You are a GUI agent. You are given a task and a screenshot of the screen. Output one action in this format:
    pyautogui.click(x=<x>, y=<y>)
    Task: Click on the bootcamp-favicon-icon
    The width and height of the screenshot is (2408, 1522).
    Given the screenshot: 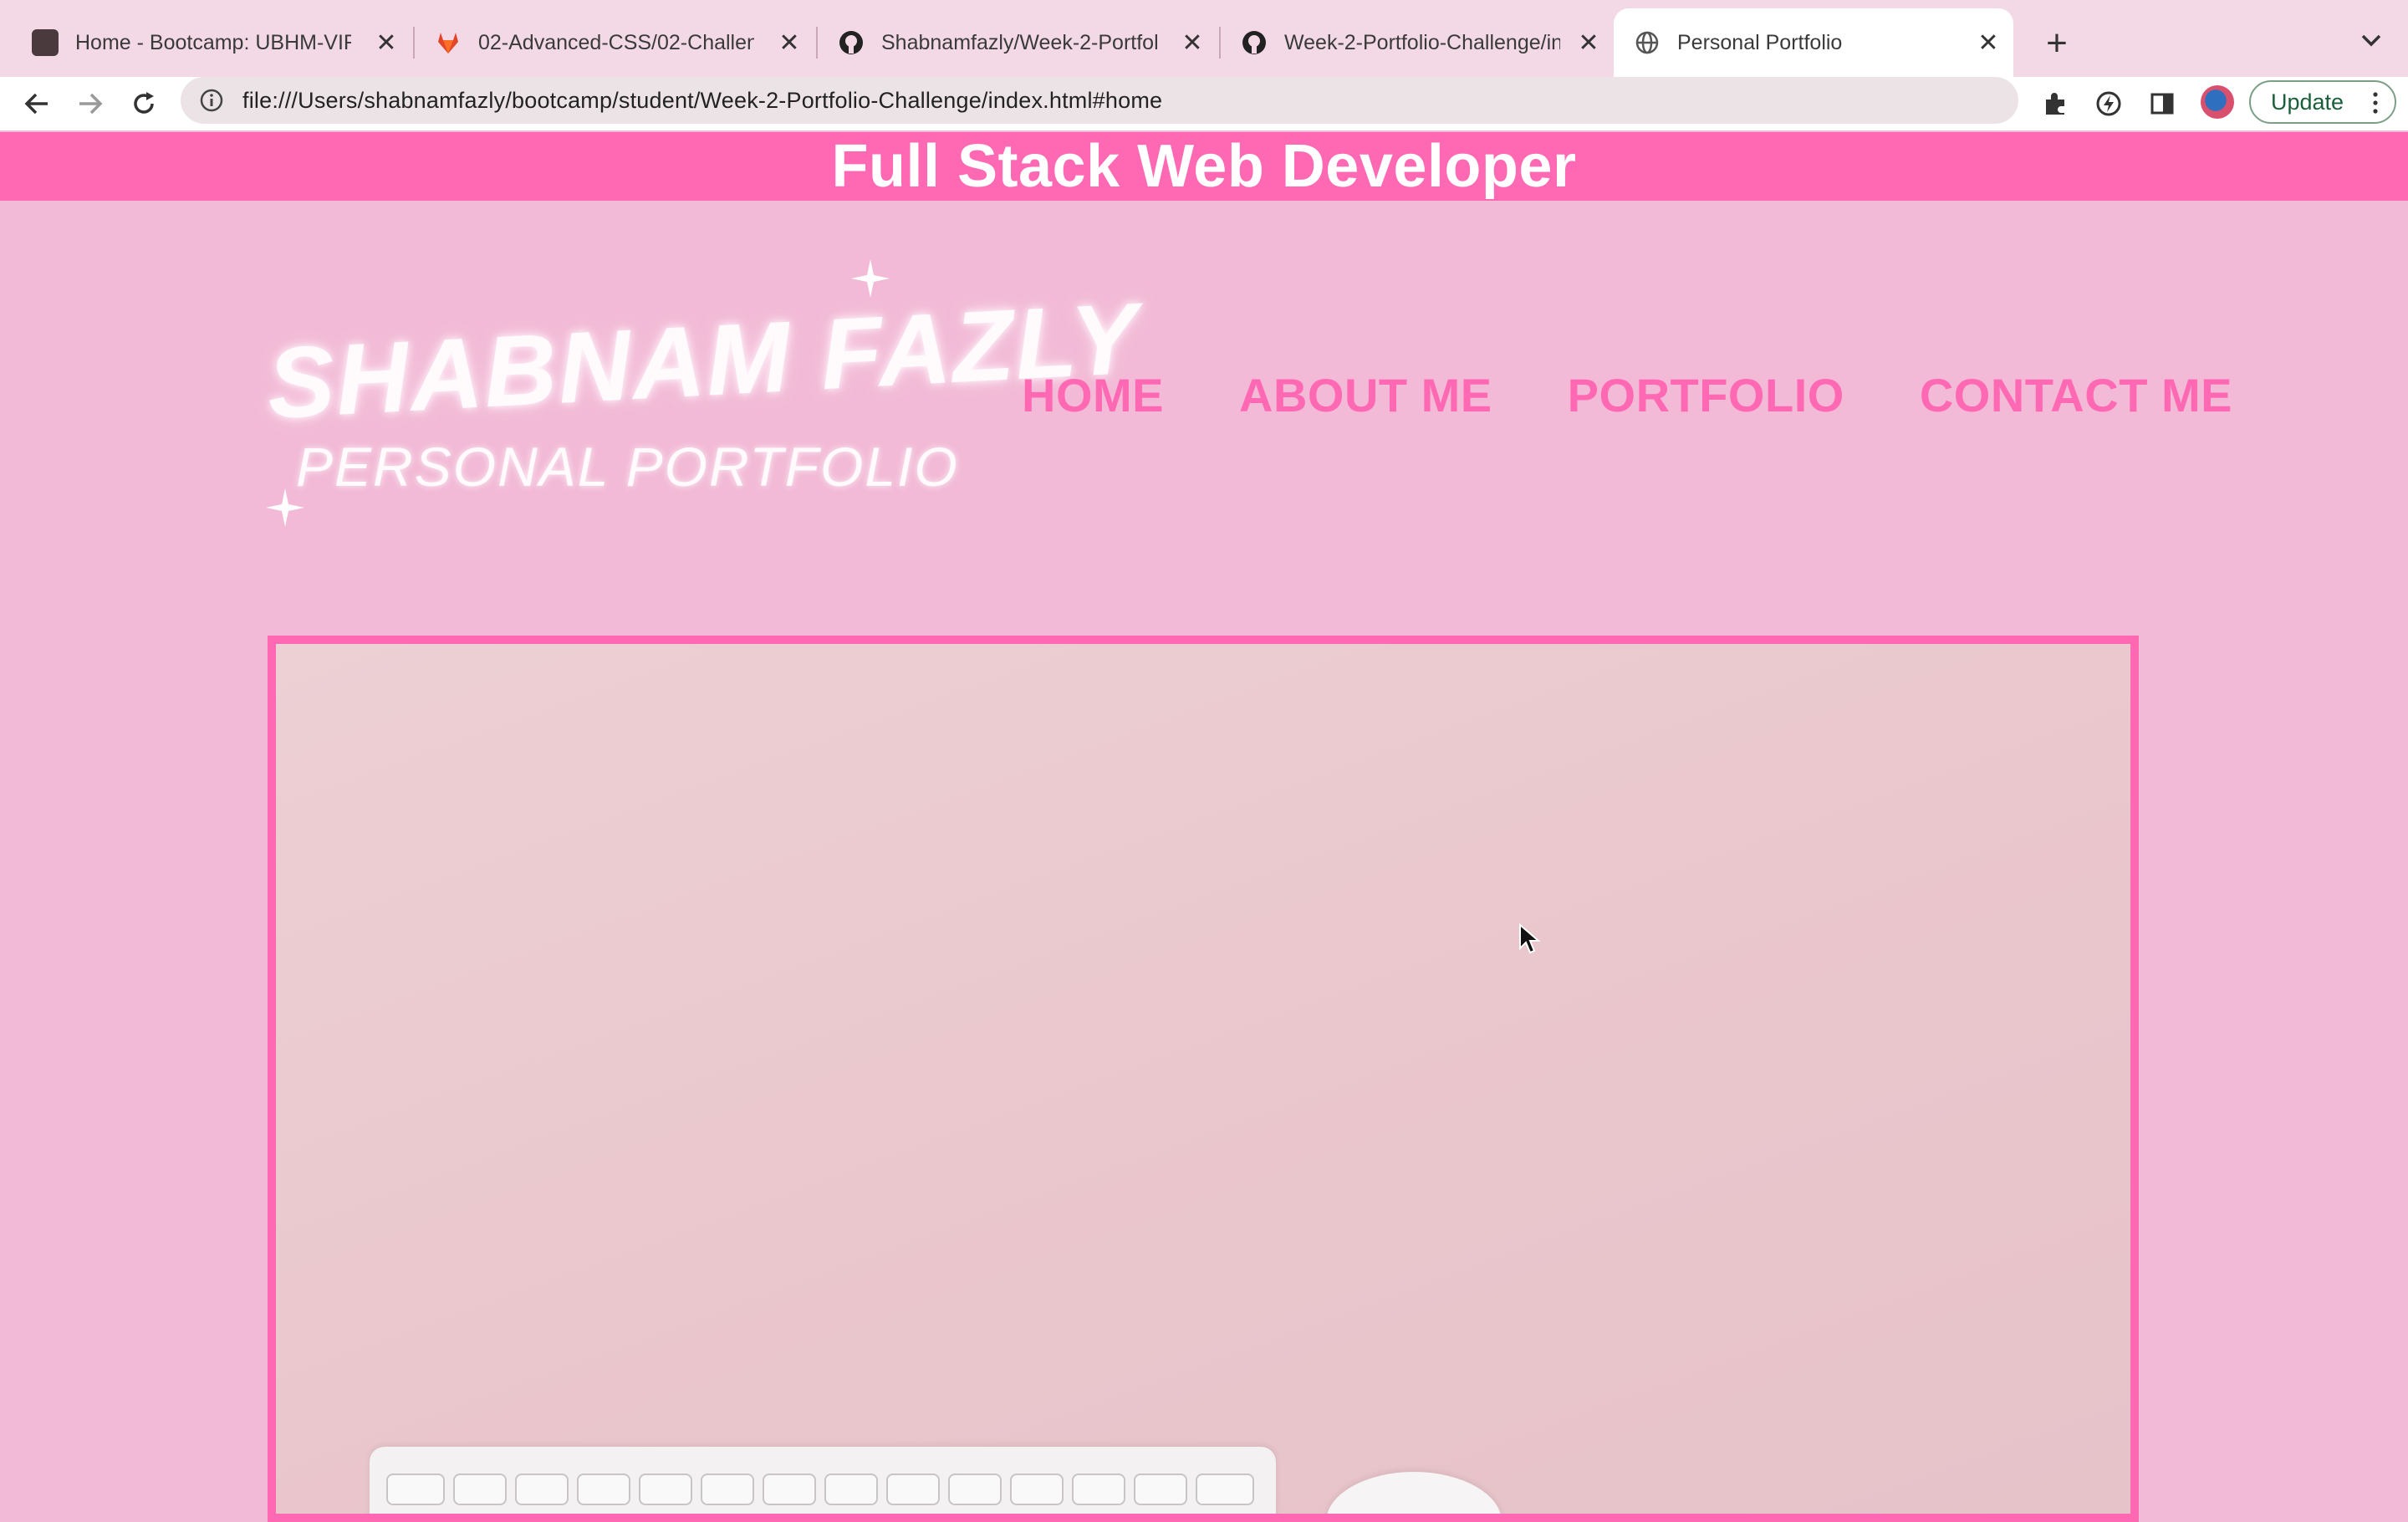 What is the action you would take?
    pyautogui.click(x=46, y=42)
    